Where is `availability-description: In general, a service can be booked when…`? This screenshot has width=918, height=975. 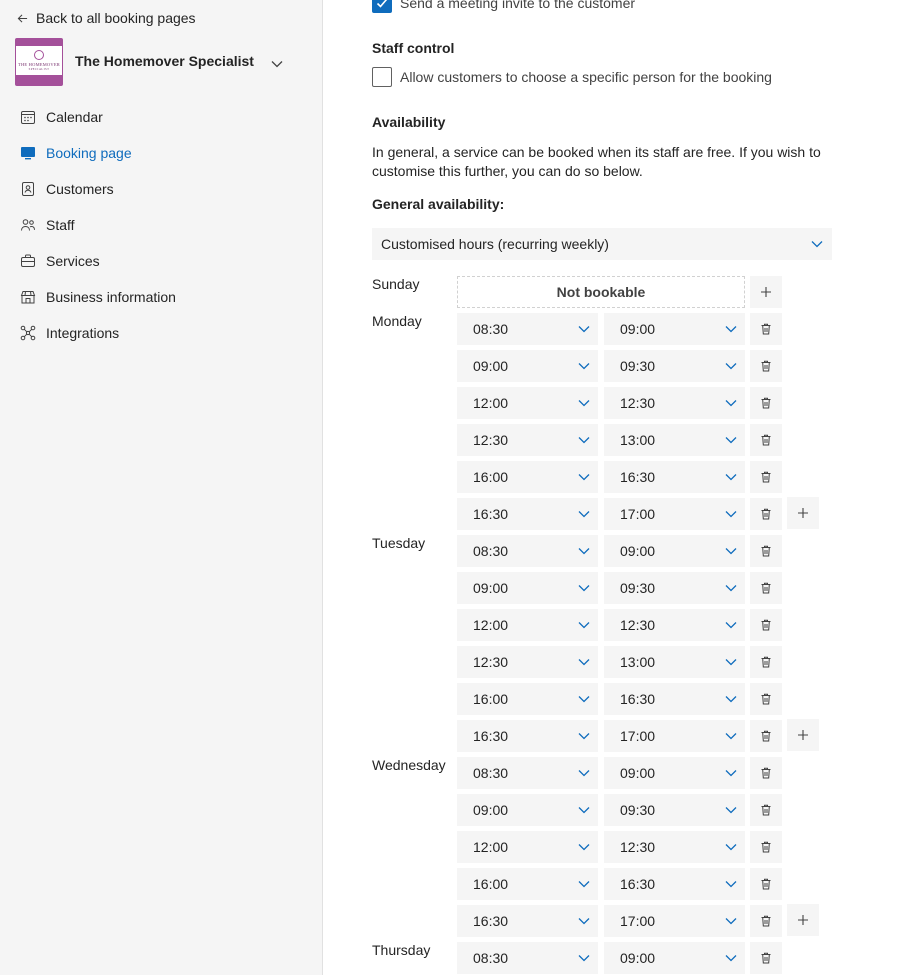 availability-description: In general, a service can be booked when… is located at coordinates (596, 161).